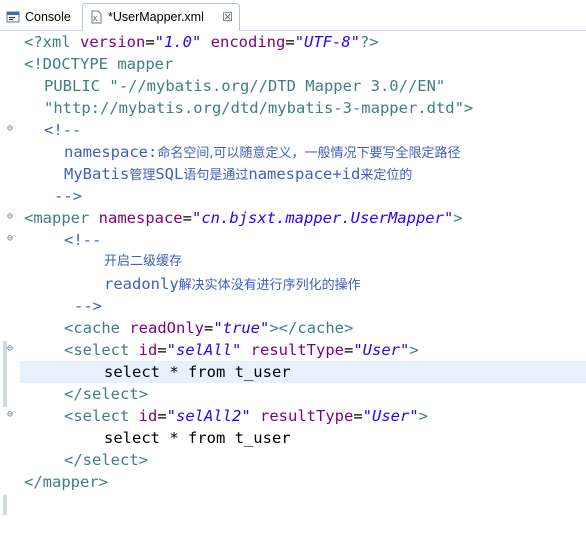 This screenshot has width=586, height=539. What do you see at coordinates (156, 17) in the screenshot?
I see `tab-usermapper-label: *UserMapper.xml` at bounding box center [156, 17].